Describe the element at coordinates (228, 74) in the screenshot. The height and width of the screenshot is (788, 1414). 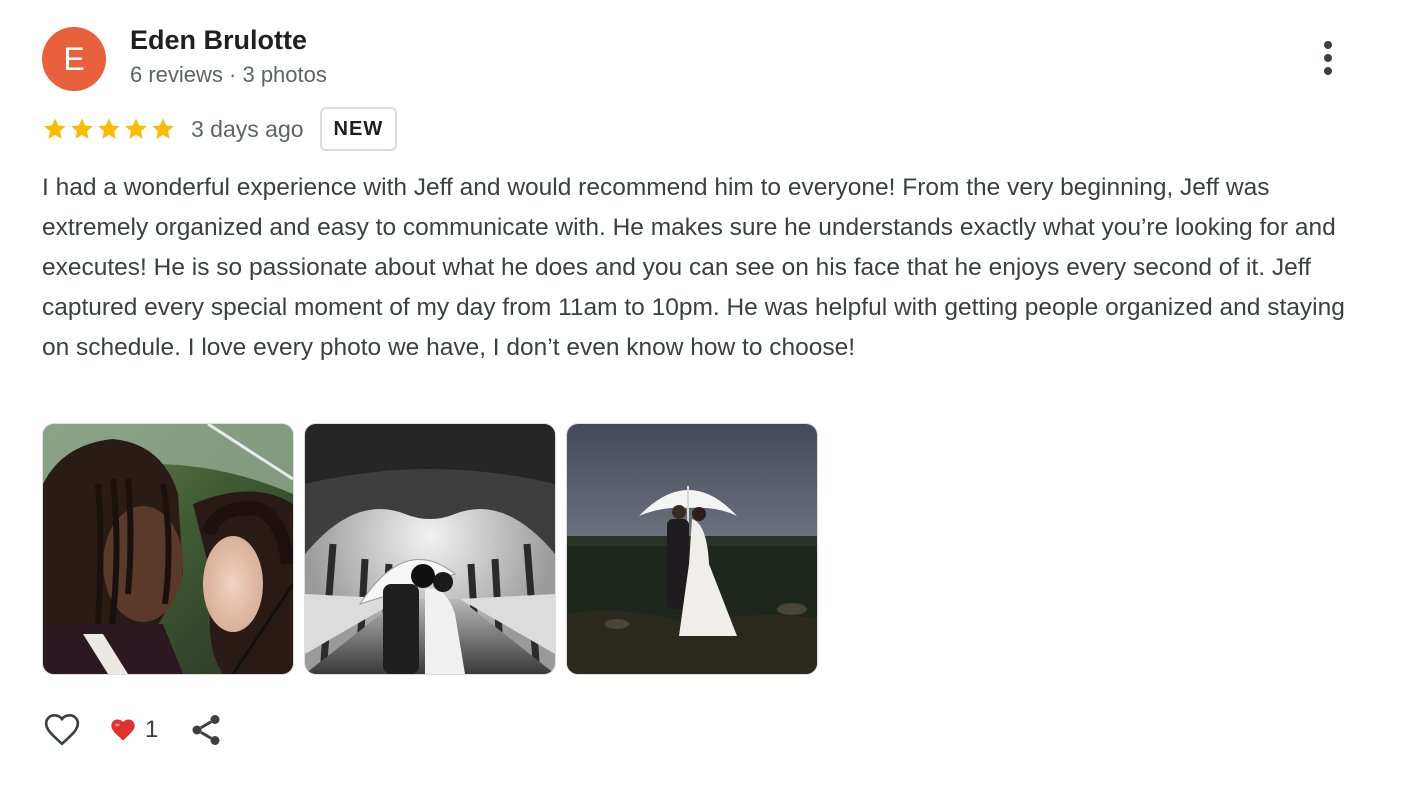
I see `reviewer-meta: 6 reviews · 3 photos` at that location.